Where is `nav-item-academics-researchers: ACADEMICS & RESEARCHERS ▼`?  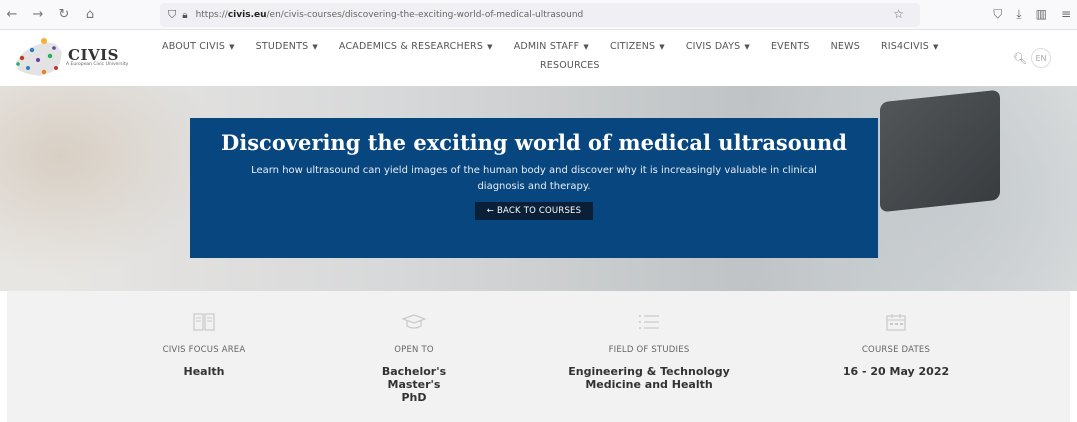 nav-item-academics-researchers: ACADEMICS & RESEARCHERS ▼ is located at coordinates (416, 46).